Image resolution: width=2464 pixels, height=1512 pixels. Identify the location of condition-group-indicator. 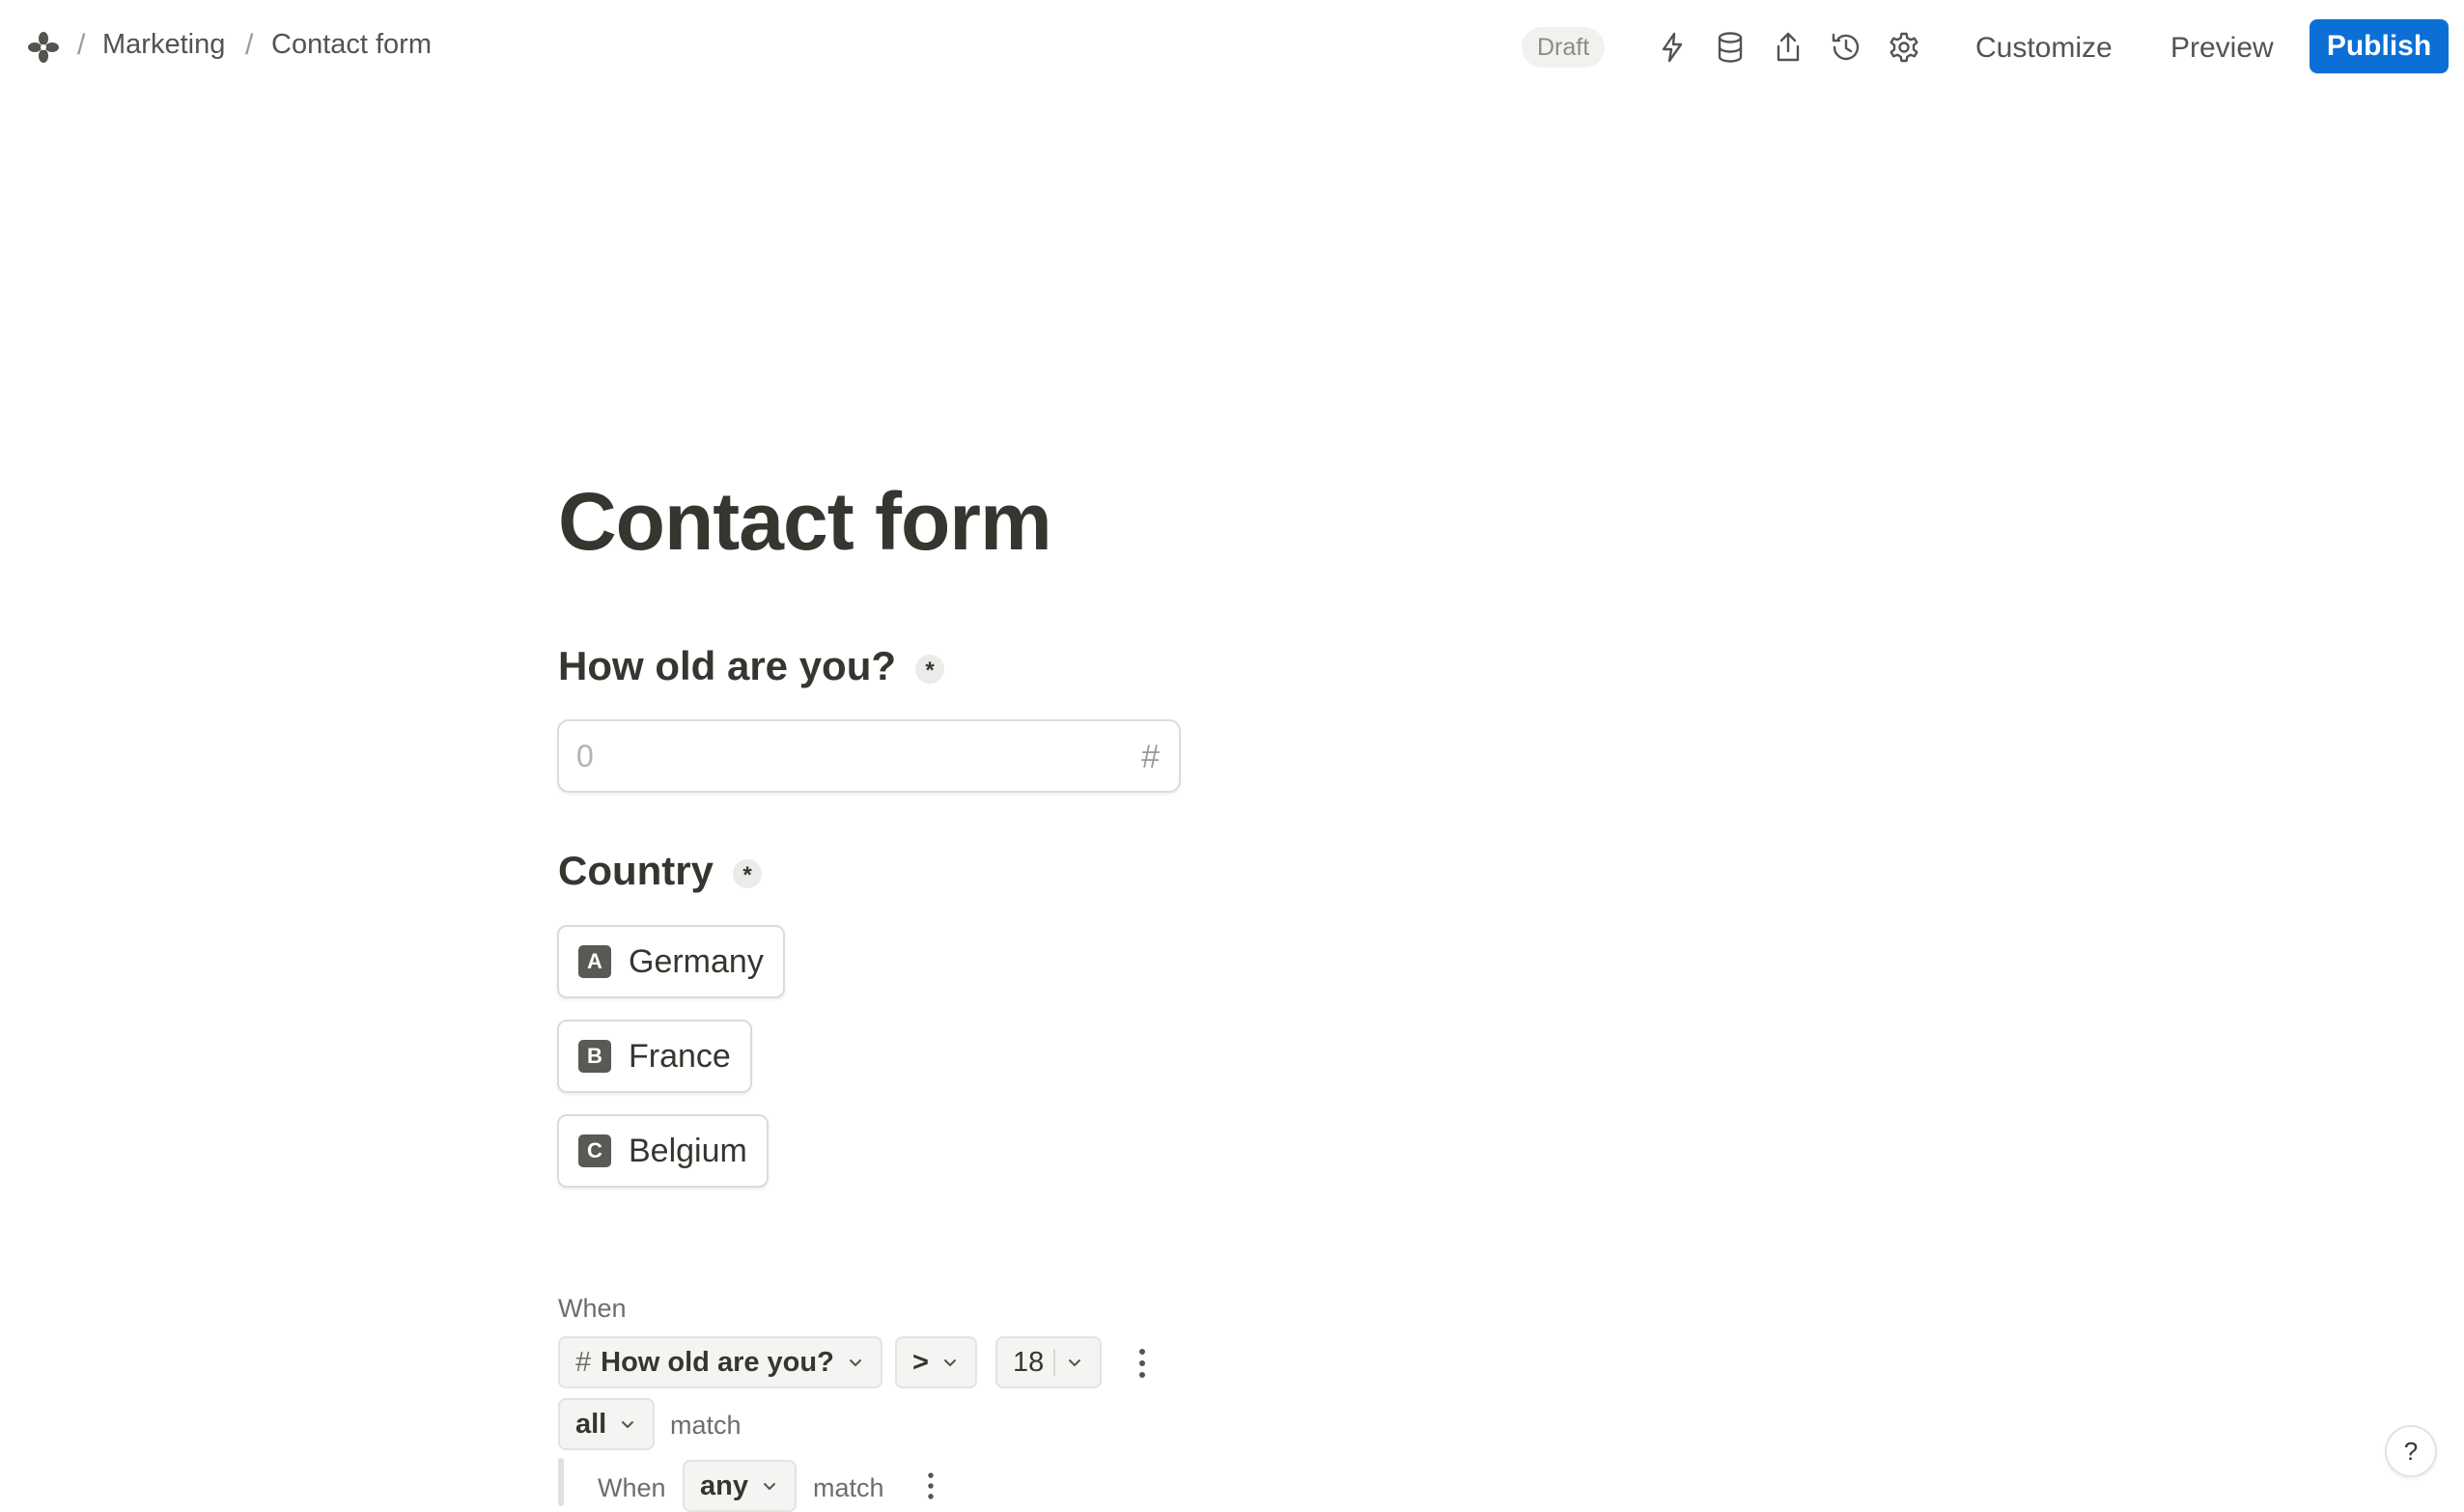
(561, 1482).